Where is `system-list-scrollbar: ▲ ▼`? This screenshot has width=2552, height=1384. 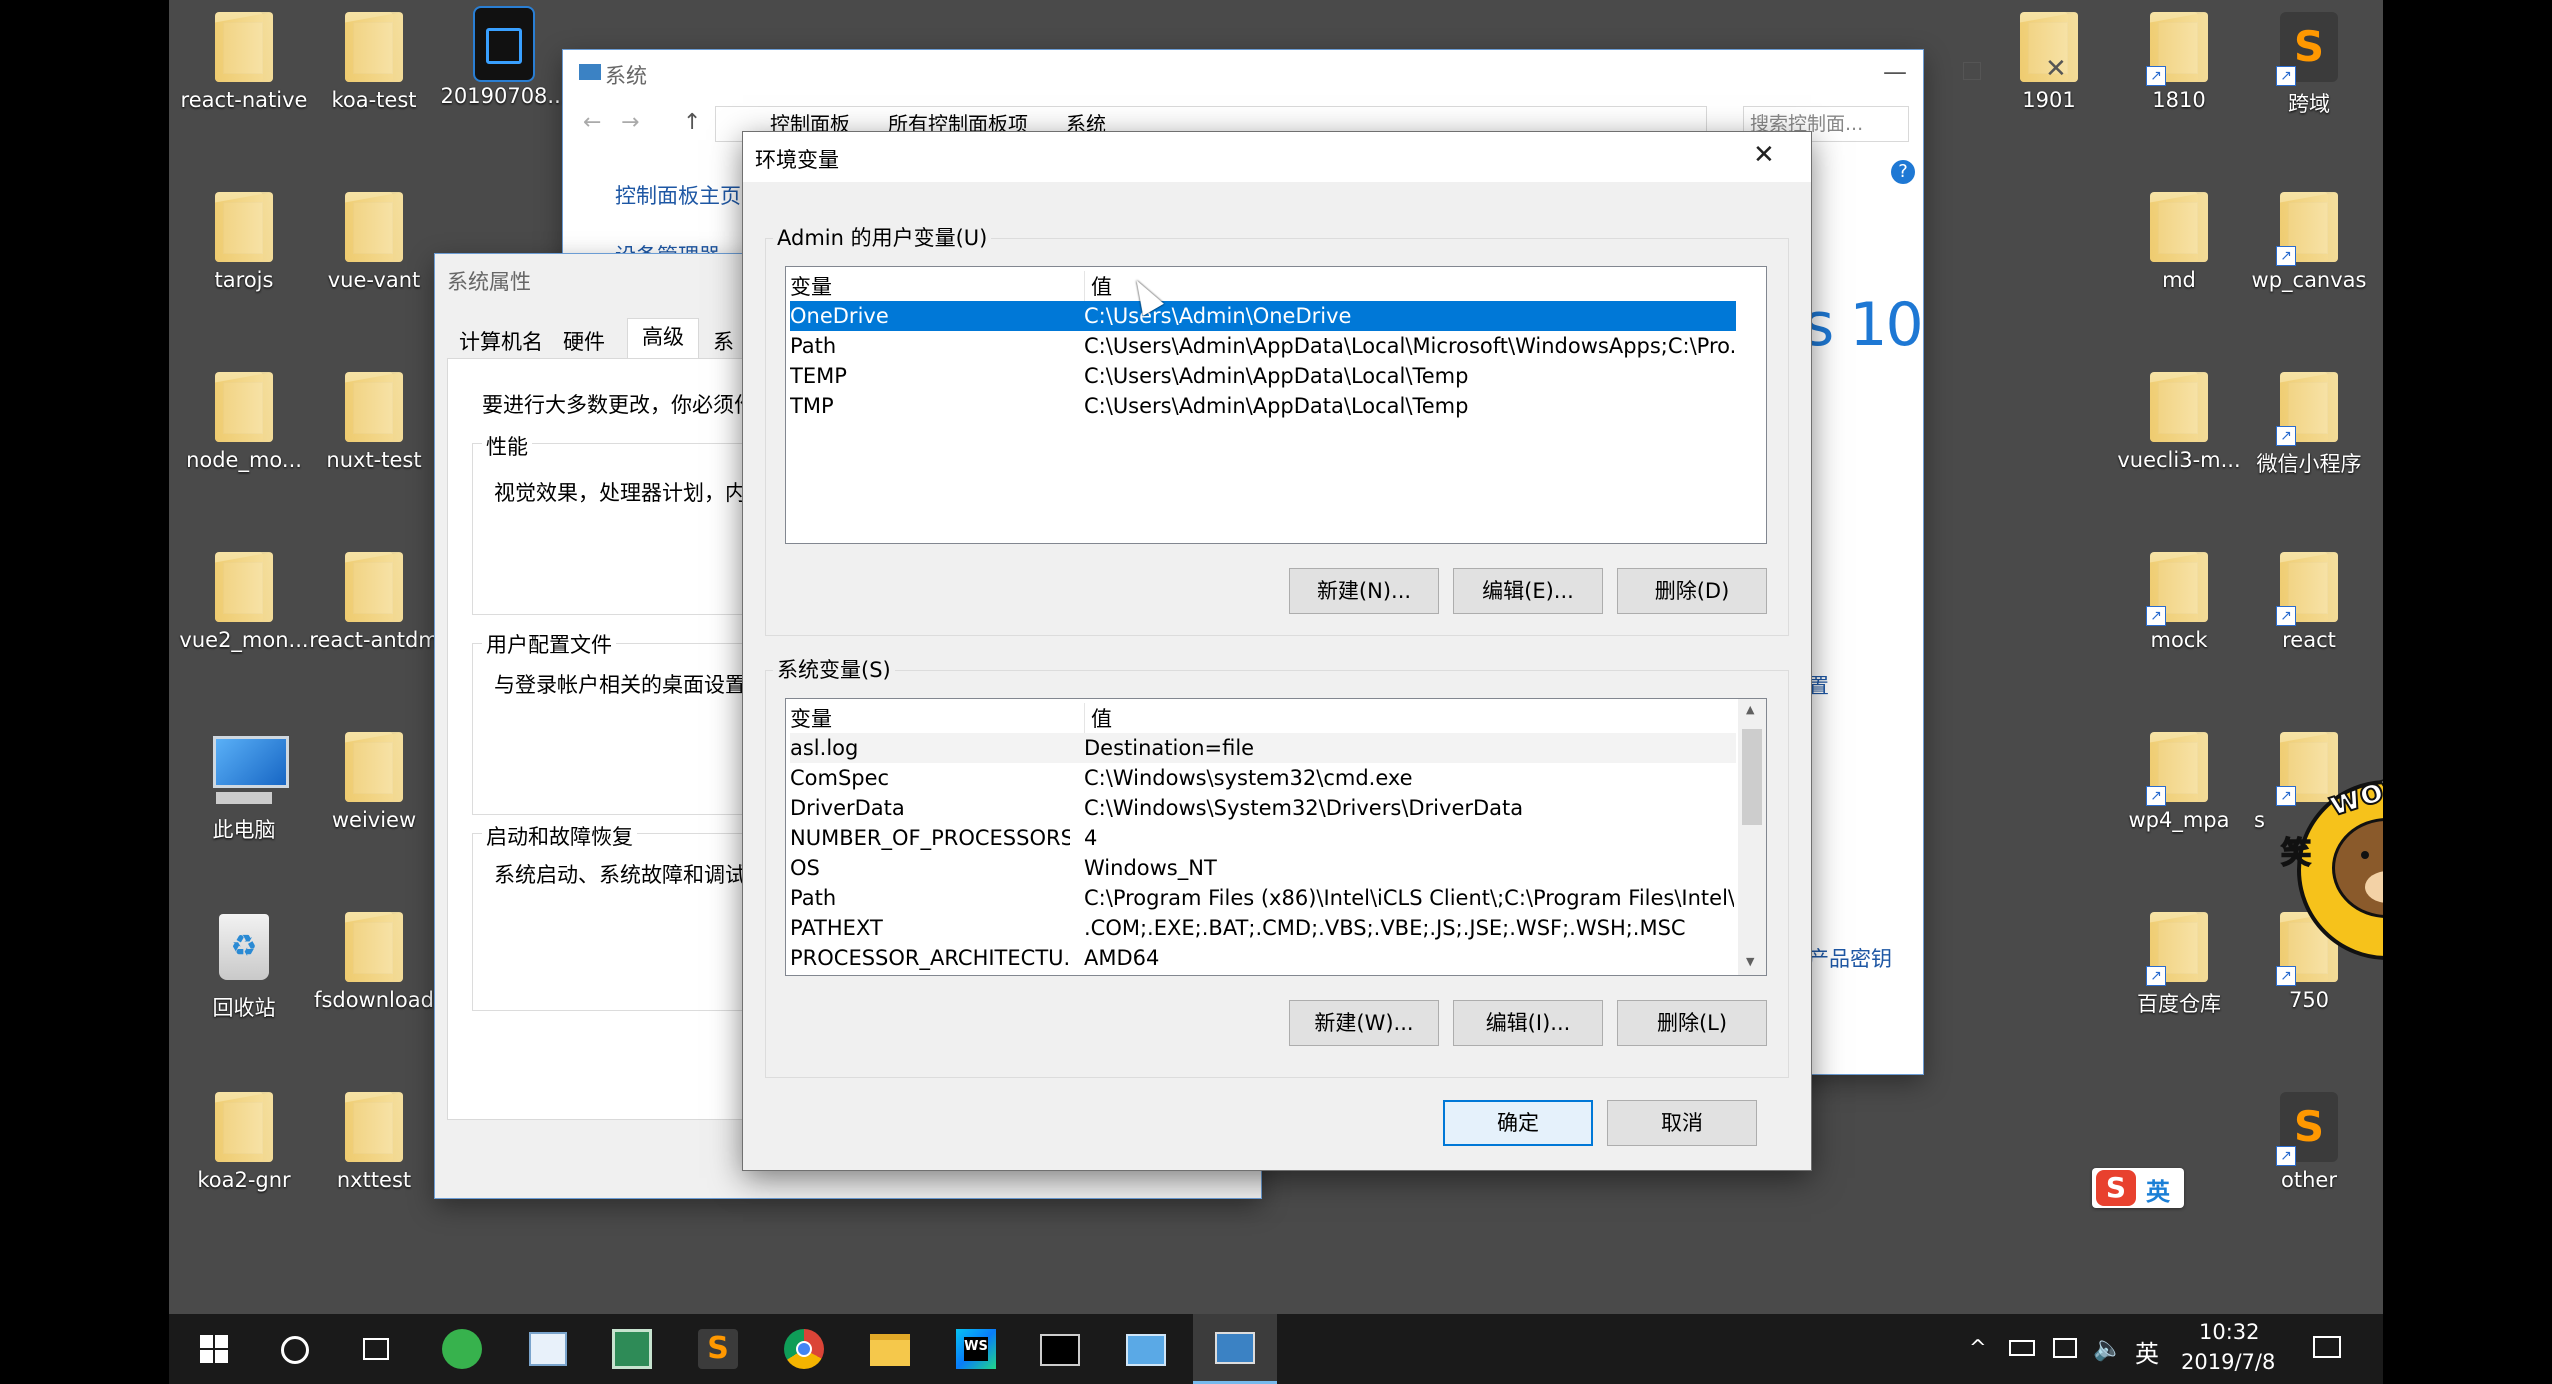 system-list-scrollbar: ▲ ▼ is located at coordinates (1752, 837).